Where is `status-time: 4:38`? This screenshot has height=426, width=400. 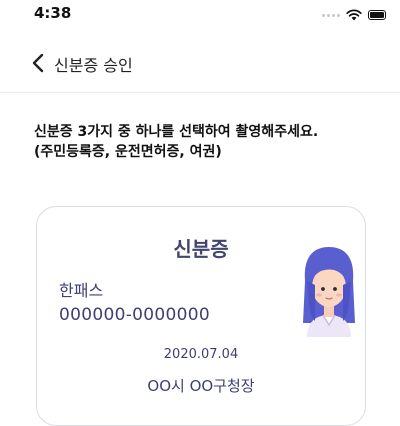 status-time: 4:38 is located at coordinates (53, 13).